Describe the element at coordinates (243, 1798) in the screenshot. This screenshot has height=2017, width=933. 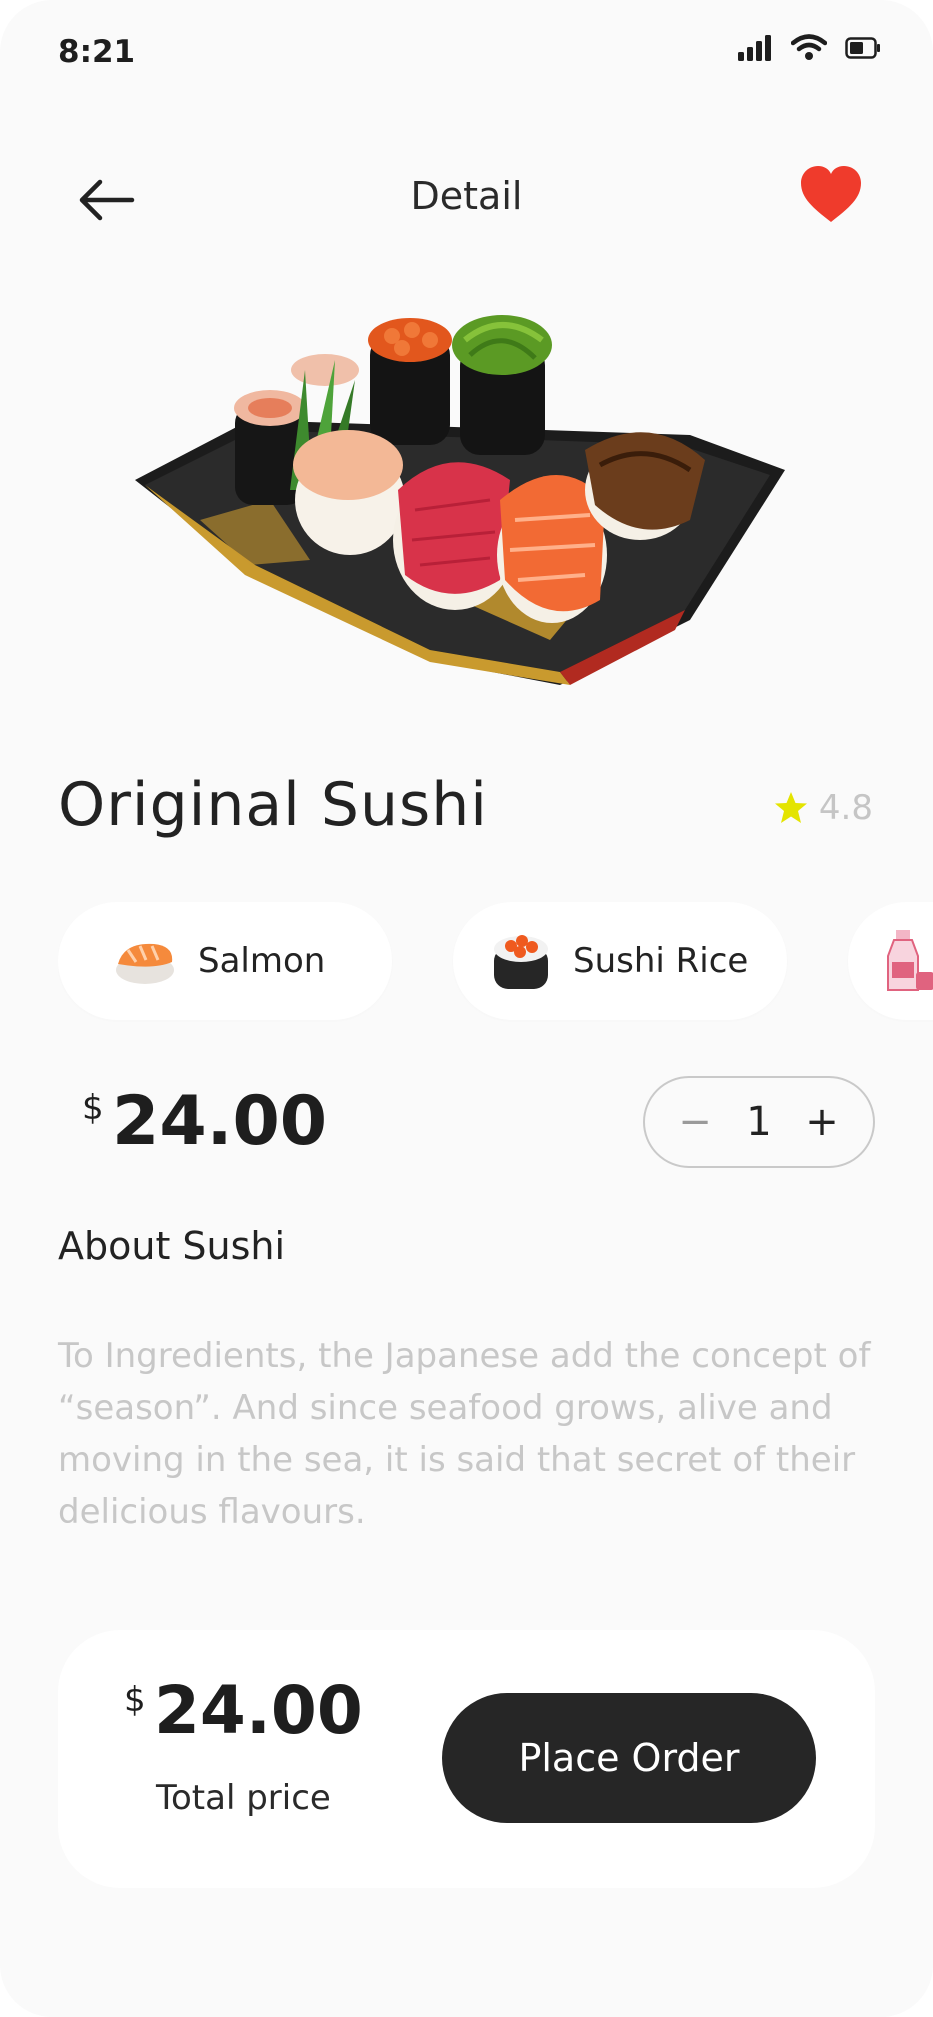
I see `total-price-label: Total price` at that location.